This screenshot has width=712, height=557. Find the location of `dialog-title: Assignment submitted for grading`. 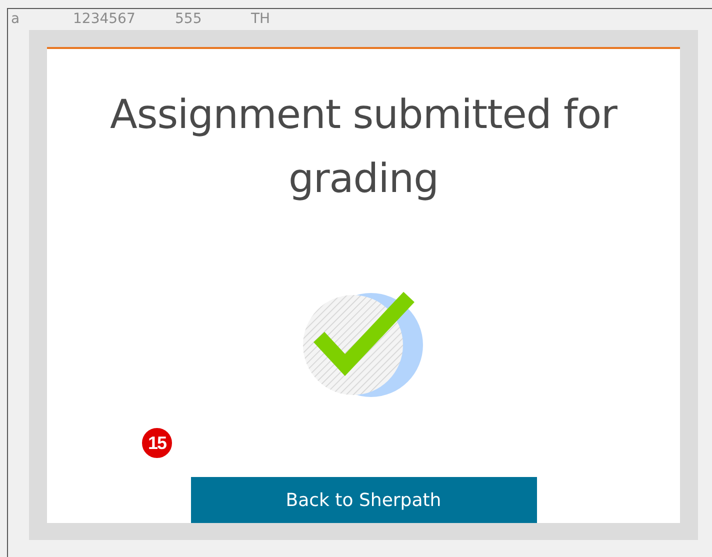

dialog-title: Assignment submitted for grading is located at coordinates (363, 147).